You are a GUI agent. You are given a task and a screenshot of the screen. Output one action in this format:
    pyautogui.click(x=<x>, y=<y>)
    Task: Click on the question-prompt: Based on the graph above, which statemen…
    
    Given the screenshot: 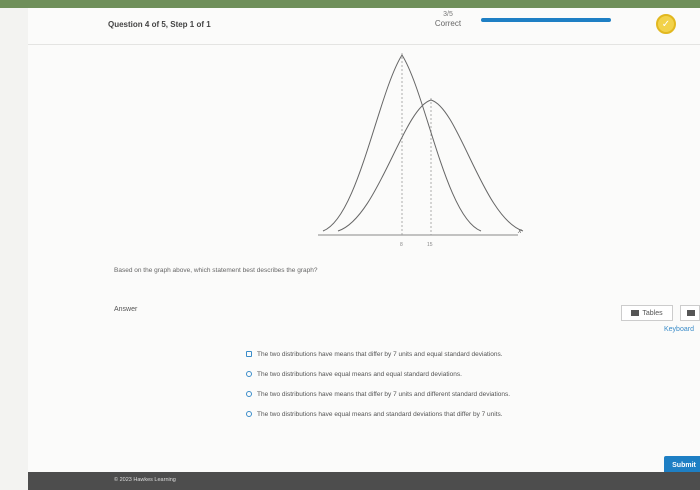 What is the action you would take?
    pyautogui.click(x=216, y=270)
    